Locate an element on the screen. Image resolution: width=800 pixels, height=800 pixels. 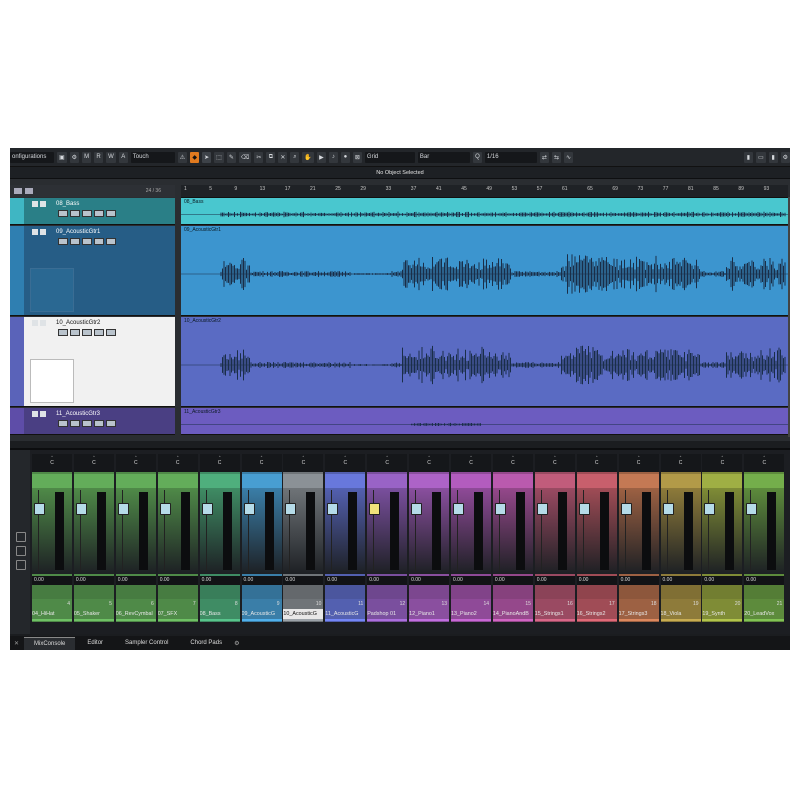
track-header: 08_Bass is located at coordinates (92, 211).